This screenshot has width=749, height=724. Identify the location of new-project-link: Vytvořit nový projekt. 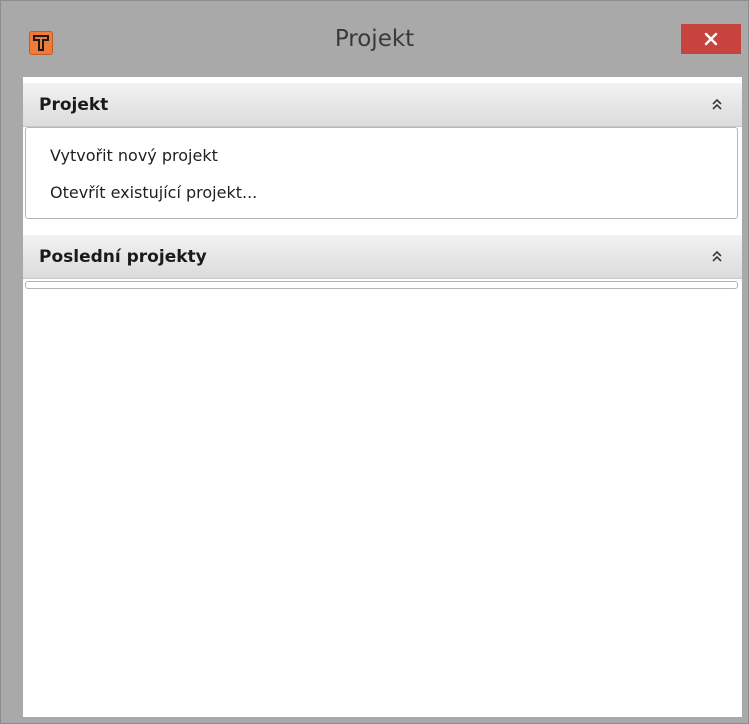
(134, 155).